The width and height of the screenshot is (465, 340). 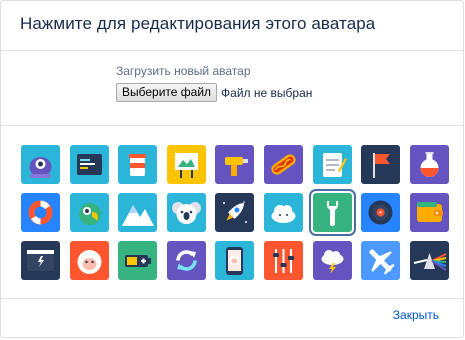 I want to click on divider-bottom, so click(x=232, y=298).